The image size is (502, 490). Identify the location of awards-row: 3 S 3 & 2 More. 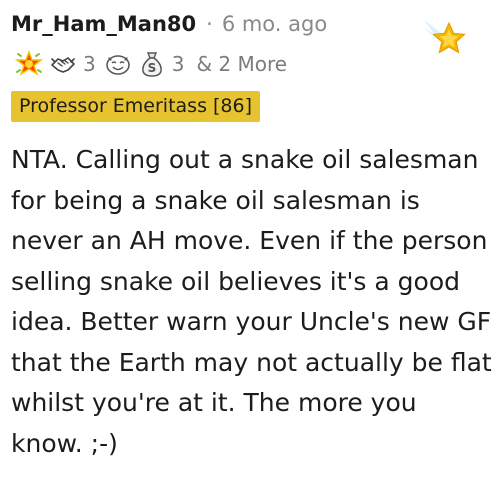
(150, 64).